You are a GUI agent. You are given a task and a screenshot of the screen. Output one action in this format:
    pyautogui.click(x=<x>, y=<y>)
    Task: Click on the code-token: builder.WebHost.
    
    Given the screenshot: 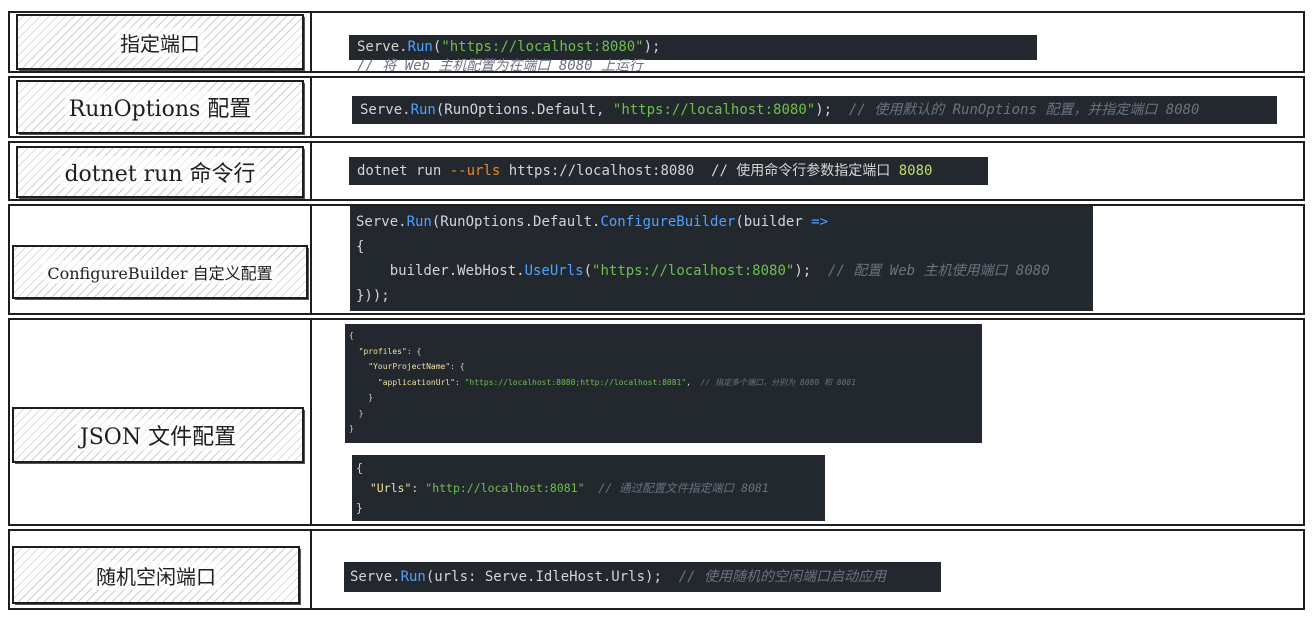 What is the action you would take?
    pyautogui.click(x=440, y=271)
    